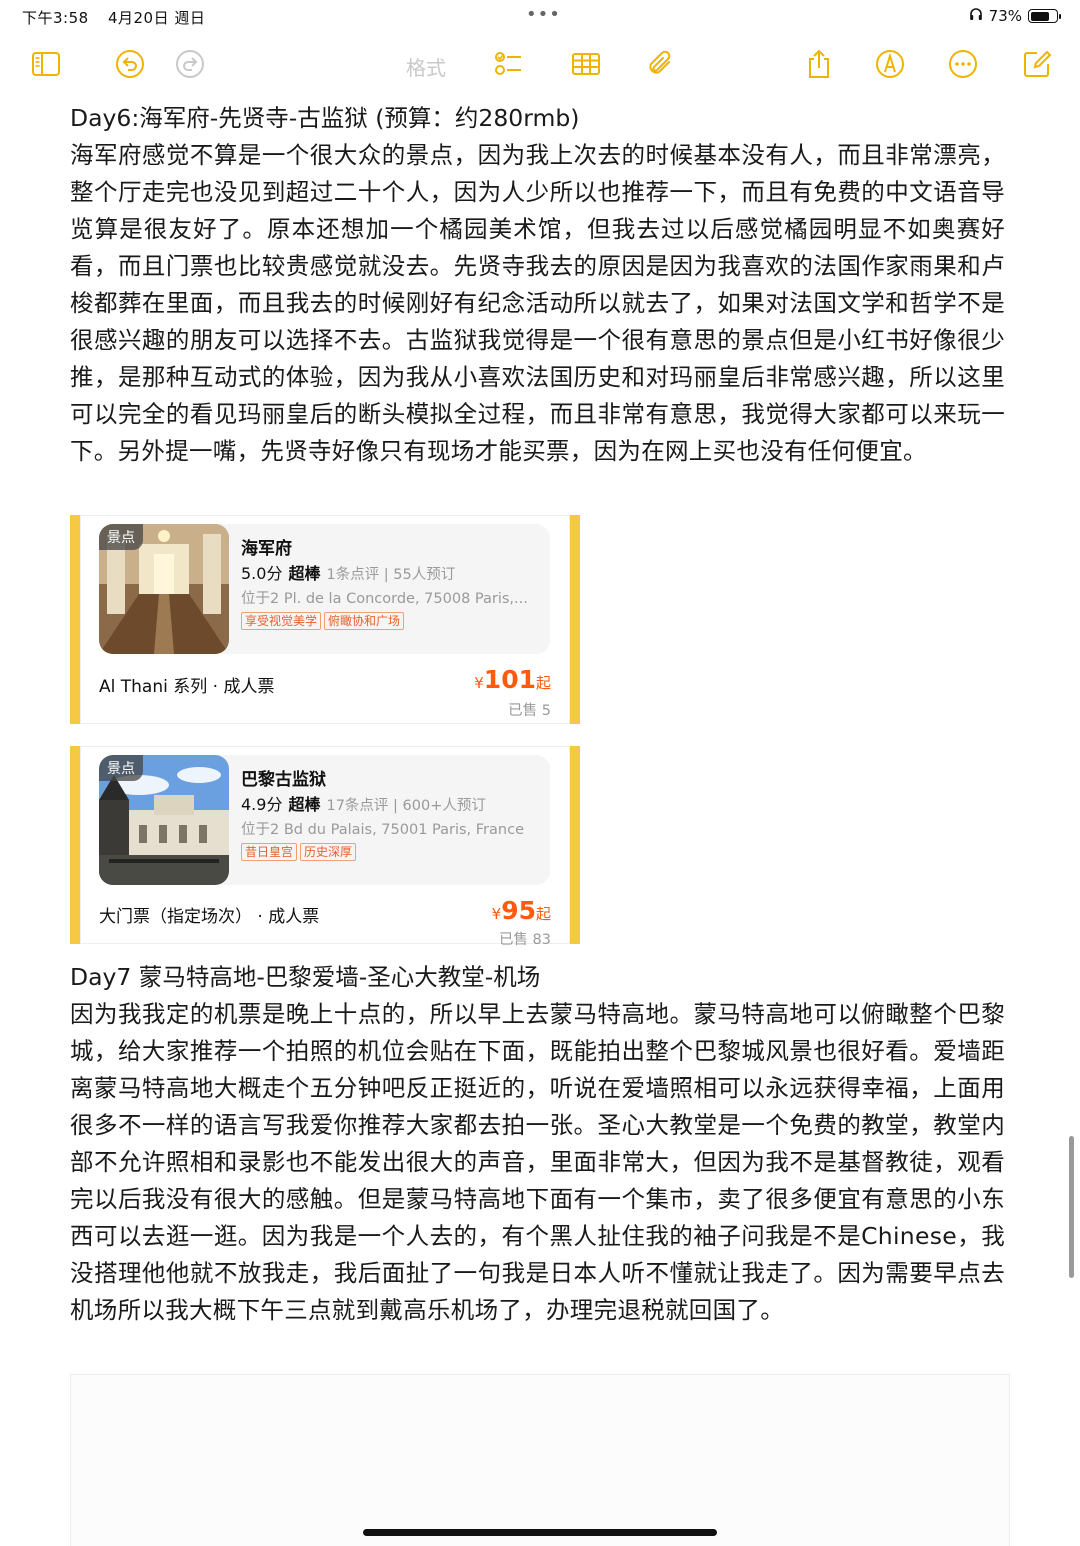  What do you see at coordinates (391, 575) in the screenshot?
I see `card-reviews: 1条点评 | 55人预订` at bounding box center [391, 575].